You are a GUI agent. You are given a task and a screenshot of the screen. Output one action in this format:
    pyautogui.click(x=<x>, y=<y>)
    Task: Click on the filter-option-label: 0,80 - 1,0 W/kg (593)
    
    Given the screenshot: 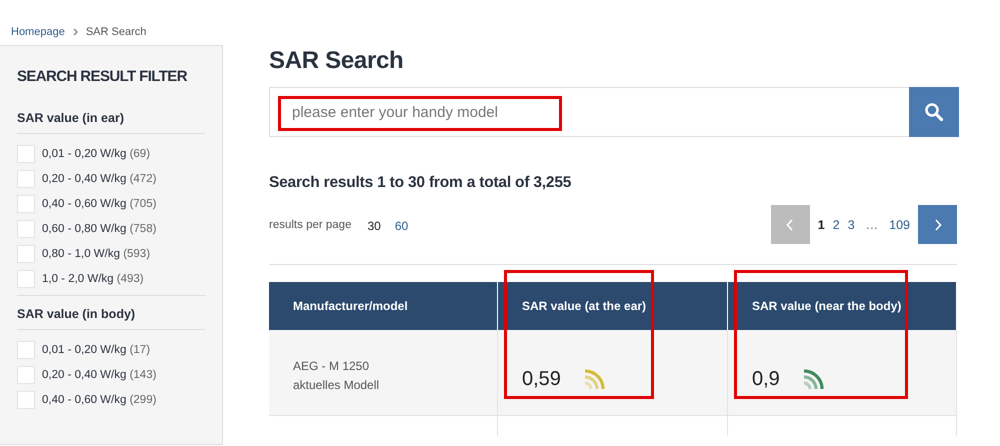 What is the action you would take?
    pyautogui.click(x=96, y=254)
    